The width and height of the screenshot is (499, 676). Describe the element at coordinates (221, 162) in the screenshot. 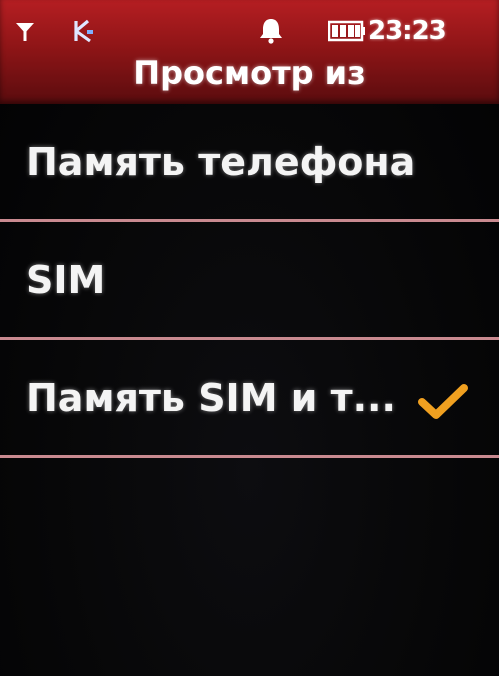

I see `option-label: Память телефона` at that location.